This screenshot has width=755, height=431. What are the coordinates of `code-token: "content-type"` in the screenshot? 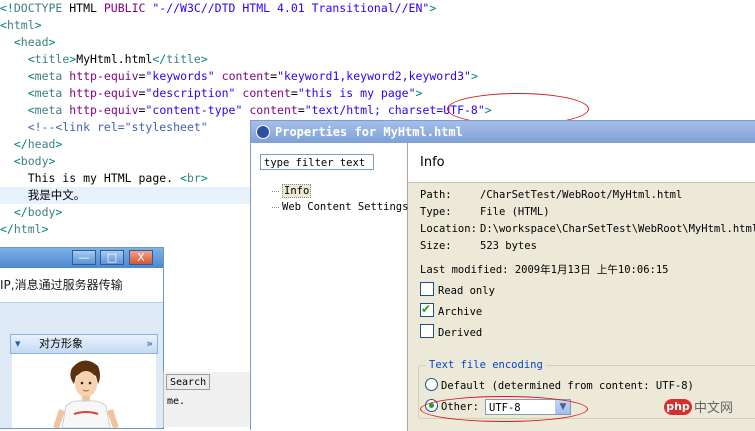 It's located at (194, 110).